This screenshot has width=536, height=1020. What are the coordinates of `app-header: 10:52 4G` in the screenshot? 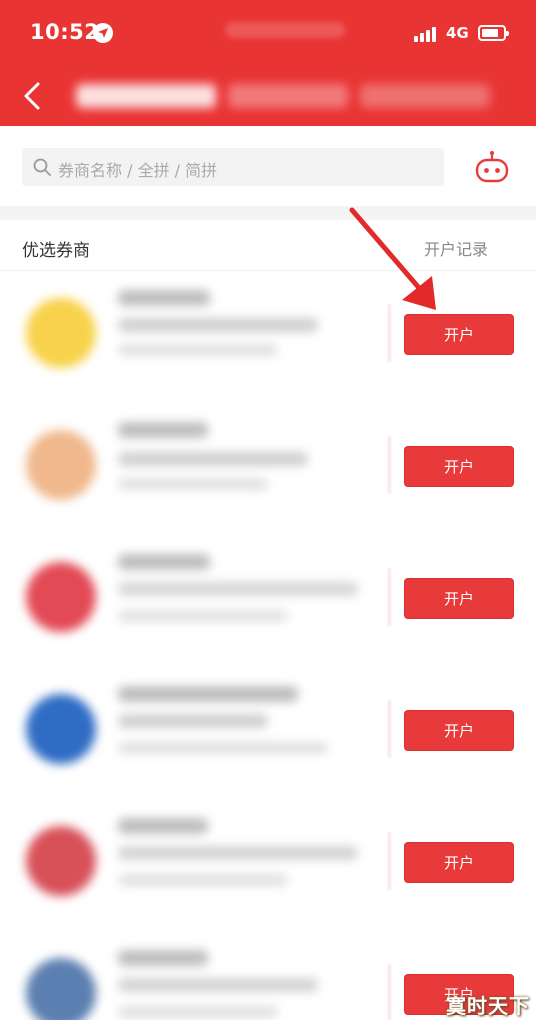 It's located at (268, 63).